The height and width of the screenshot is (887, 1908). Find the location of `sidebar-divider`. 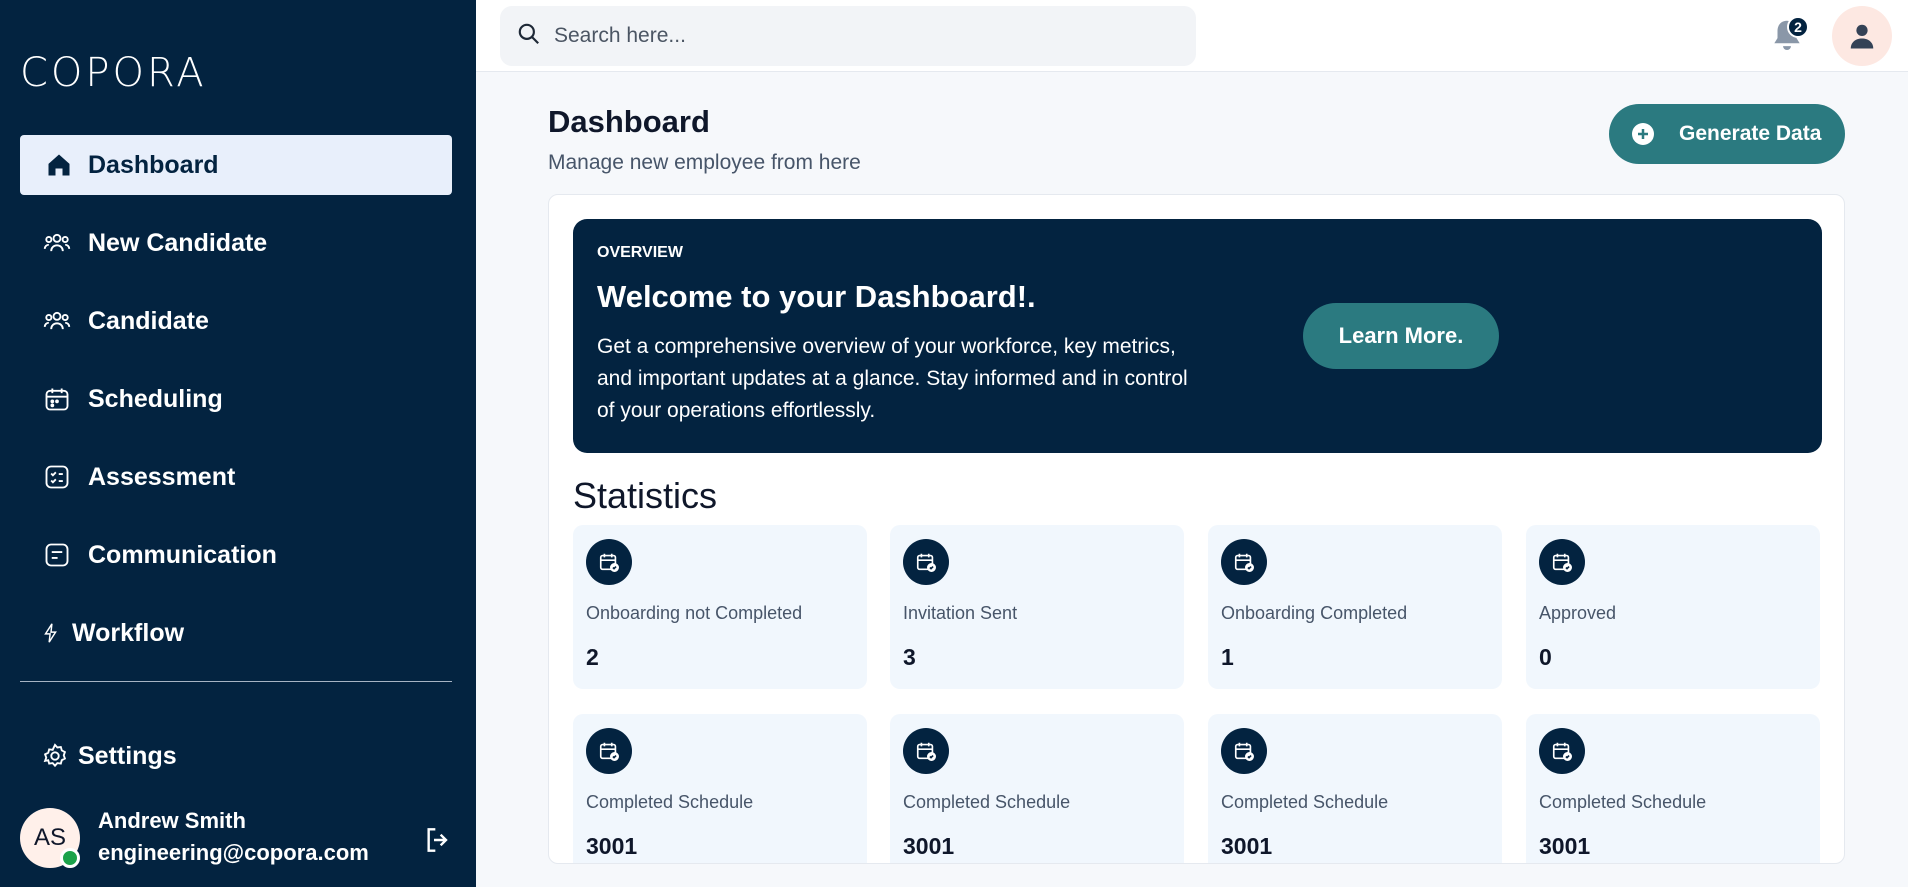

sidebar-divider is located at coordinates (236, 681).